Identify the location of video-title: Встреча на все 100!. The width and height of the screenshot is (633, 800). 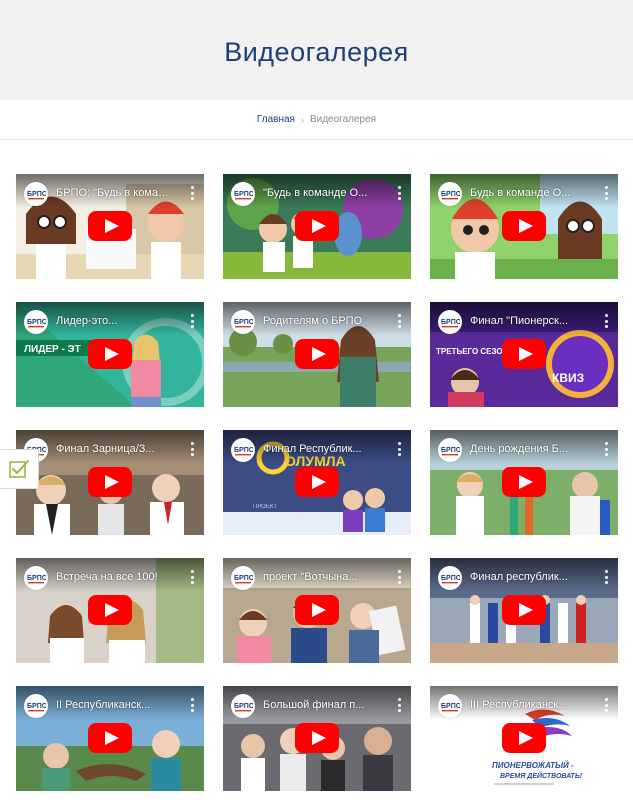
(115, 577).